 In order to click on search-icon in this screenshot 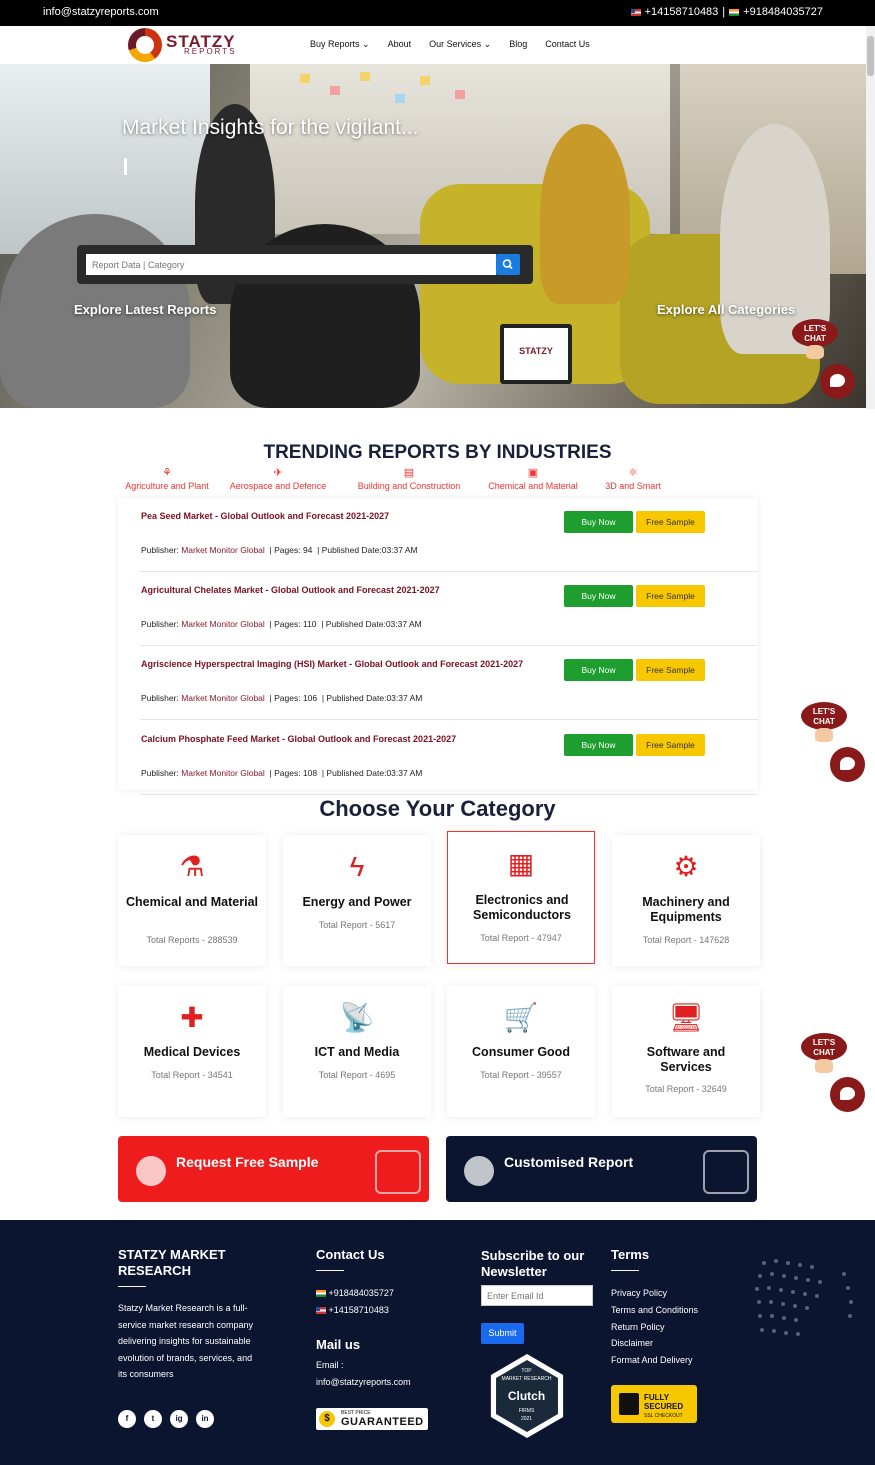, I will do `click(507, 264)`.